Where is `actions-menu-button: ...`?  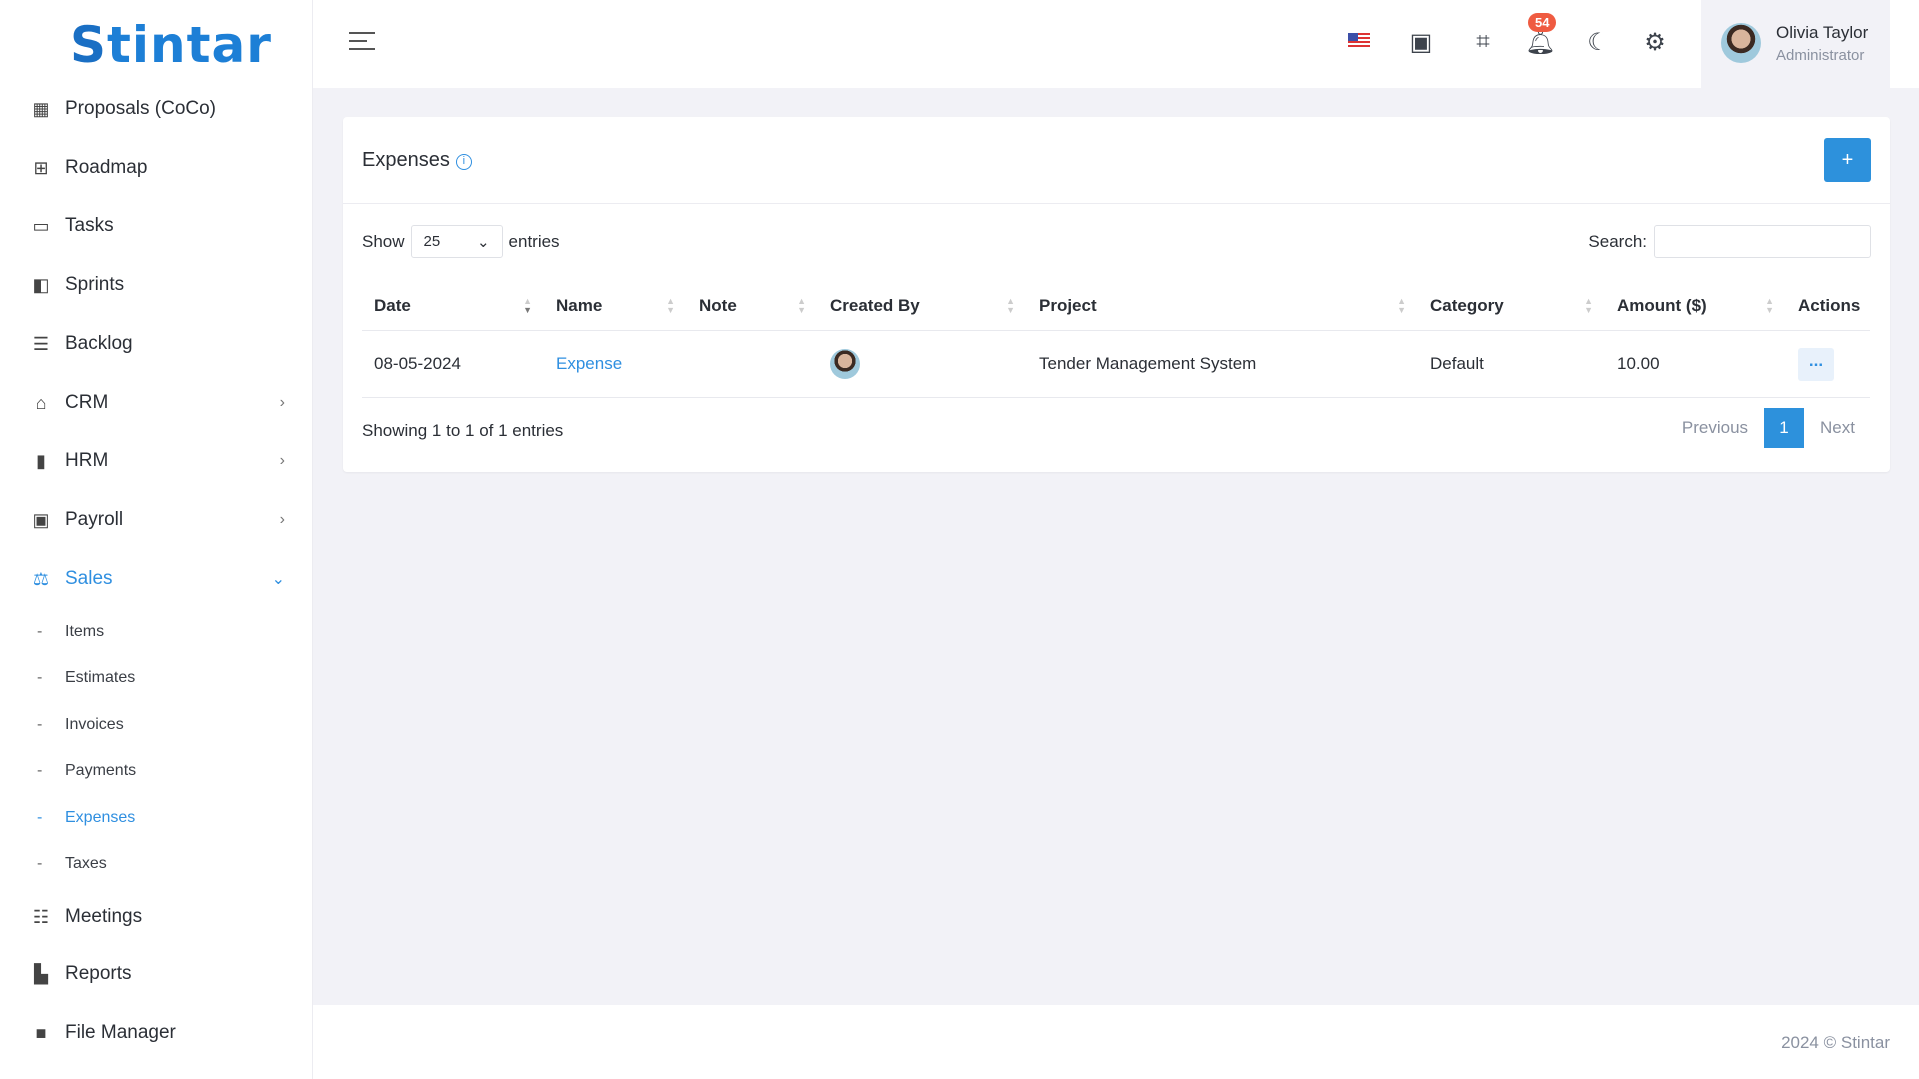 actions-menu-button: ... is located at coordinates (1816, 364).